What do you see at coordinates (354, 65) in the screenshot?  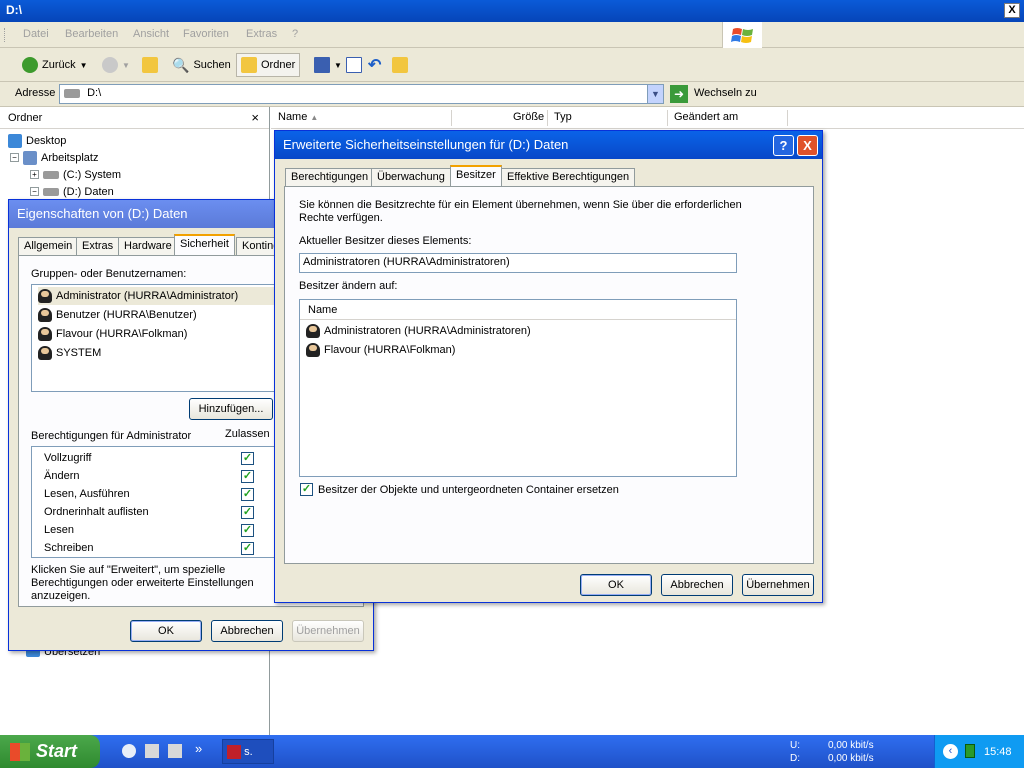 I see `properties-toolbar-button` at bounding box center [354, 65].